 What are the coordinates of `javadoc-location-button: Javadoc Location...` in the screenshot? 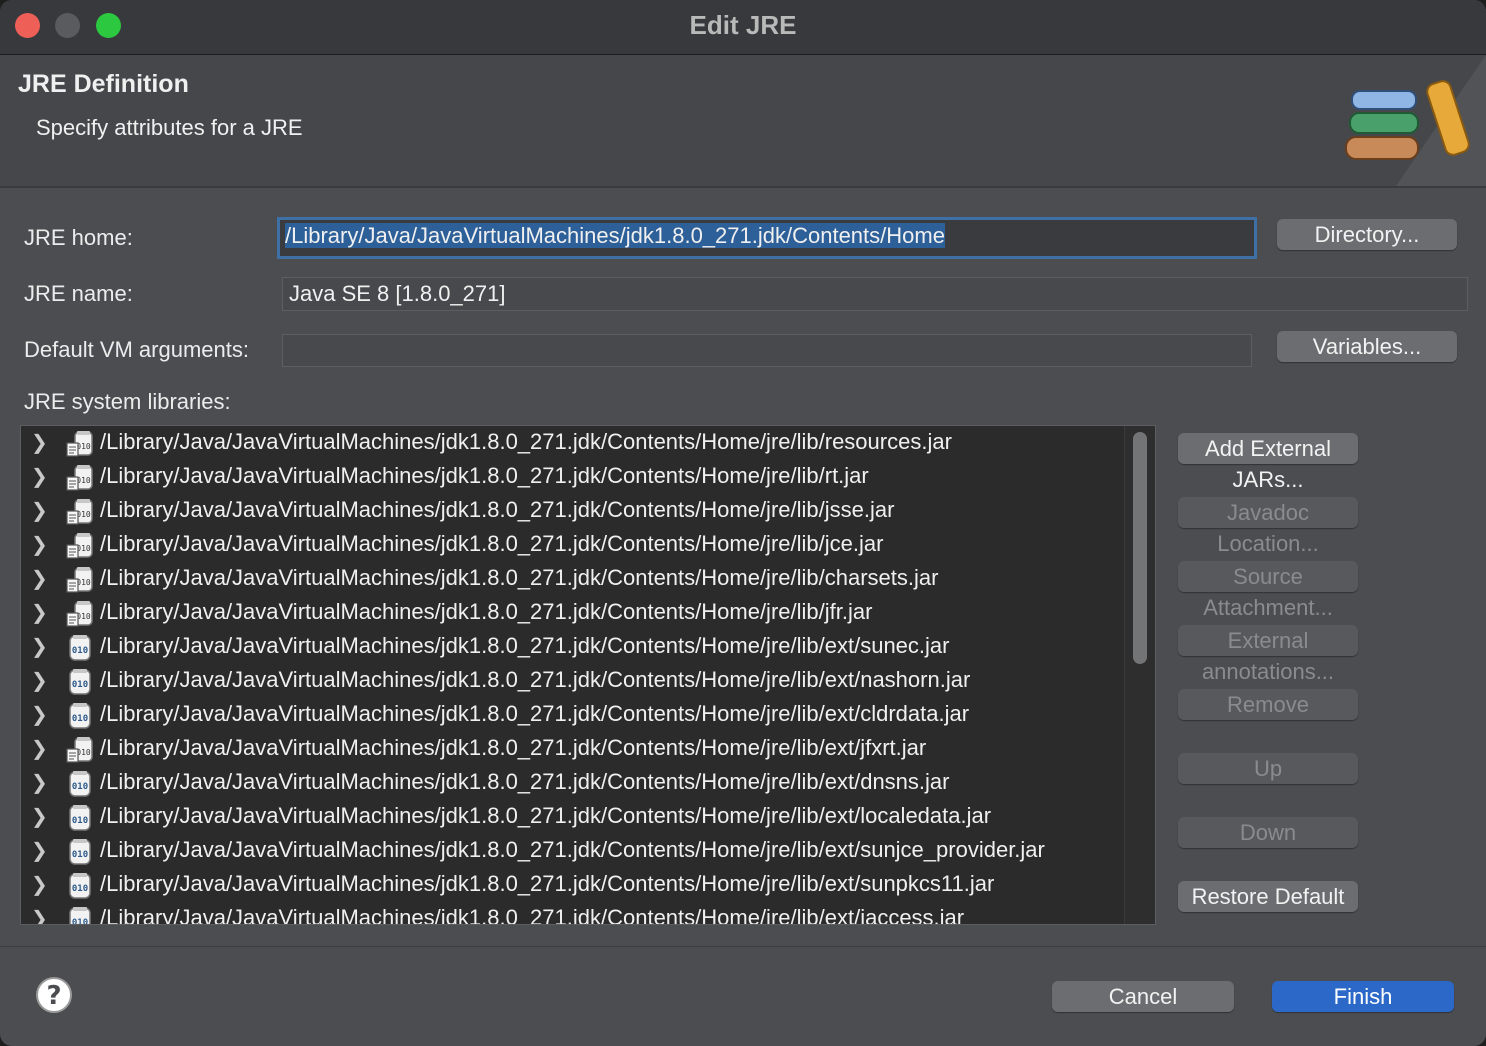 It's located at (1268, 526).